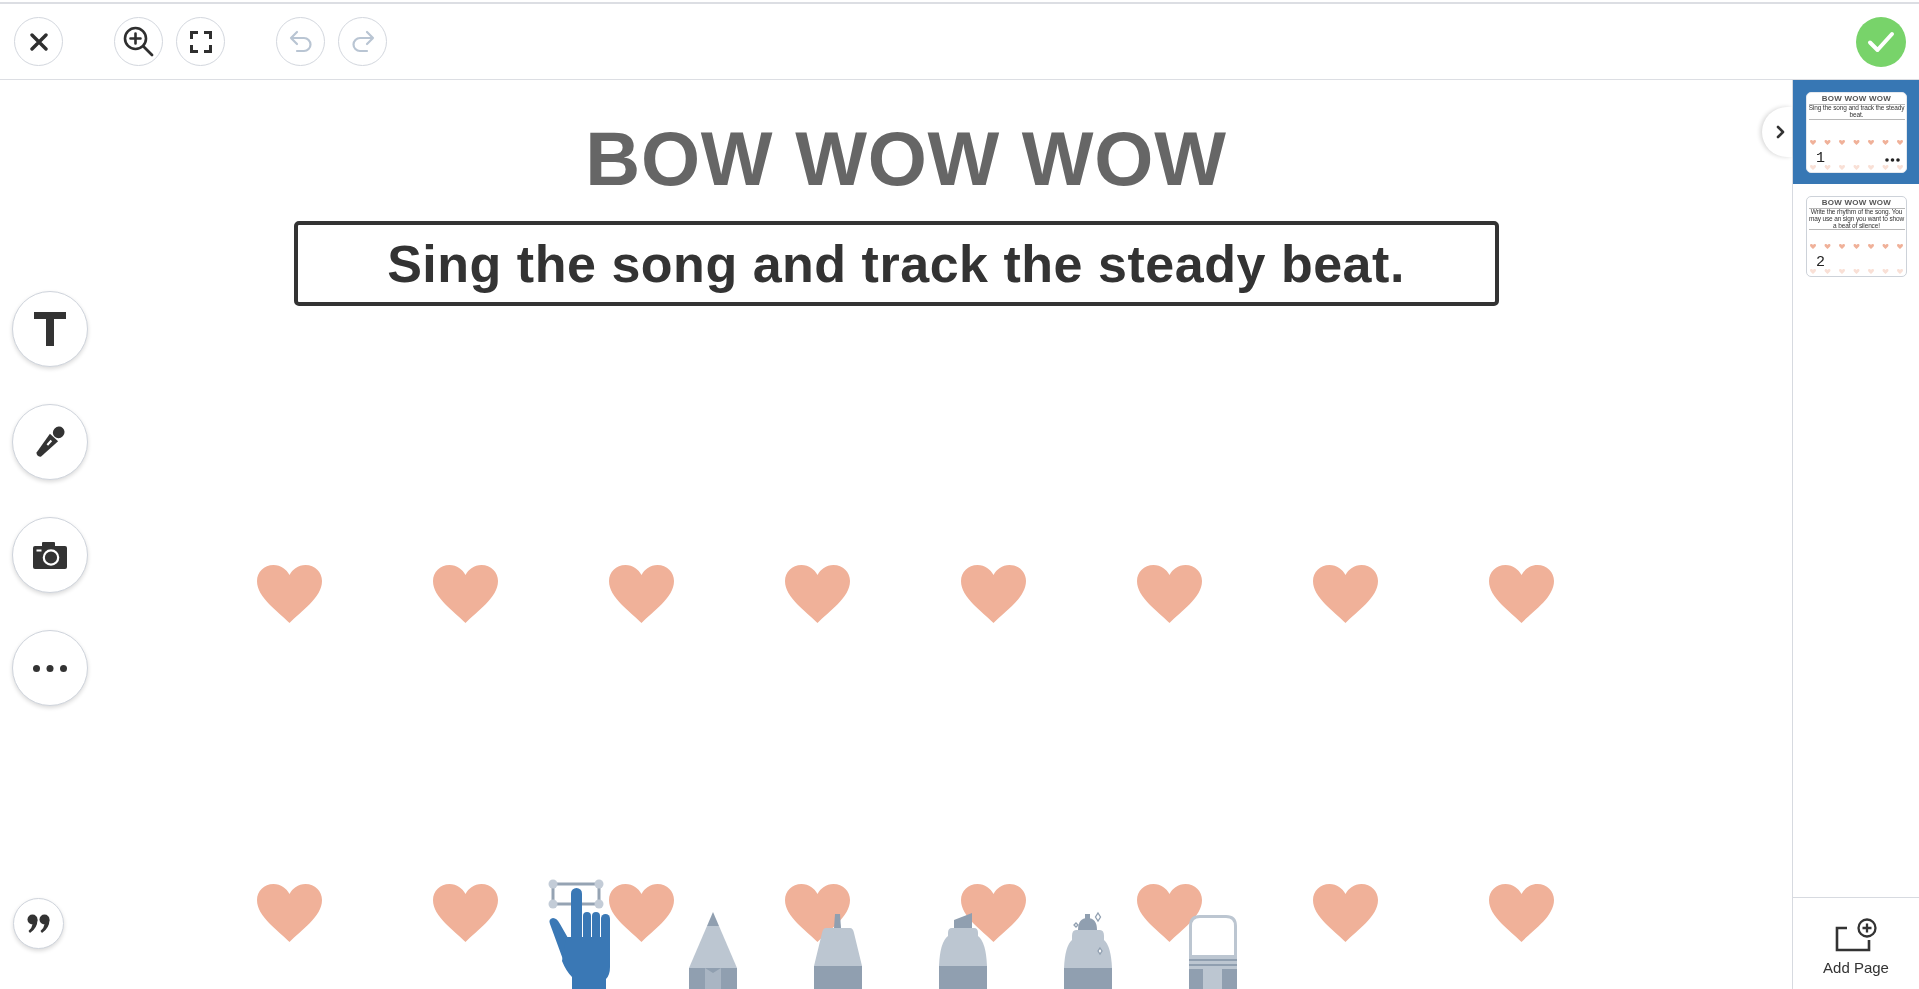 Image resolution: width=1919 pixels, height=989 pixels. I want to click on check-icon, so click(1881, 41).